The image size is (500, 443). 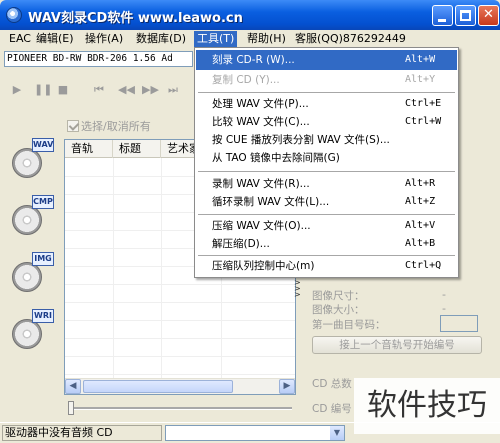 I want to click on menu-item-record-wav: 录制 WAV 文件(R)... Alt+R, so click(x=326, y=184).